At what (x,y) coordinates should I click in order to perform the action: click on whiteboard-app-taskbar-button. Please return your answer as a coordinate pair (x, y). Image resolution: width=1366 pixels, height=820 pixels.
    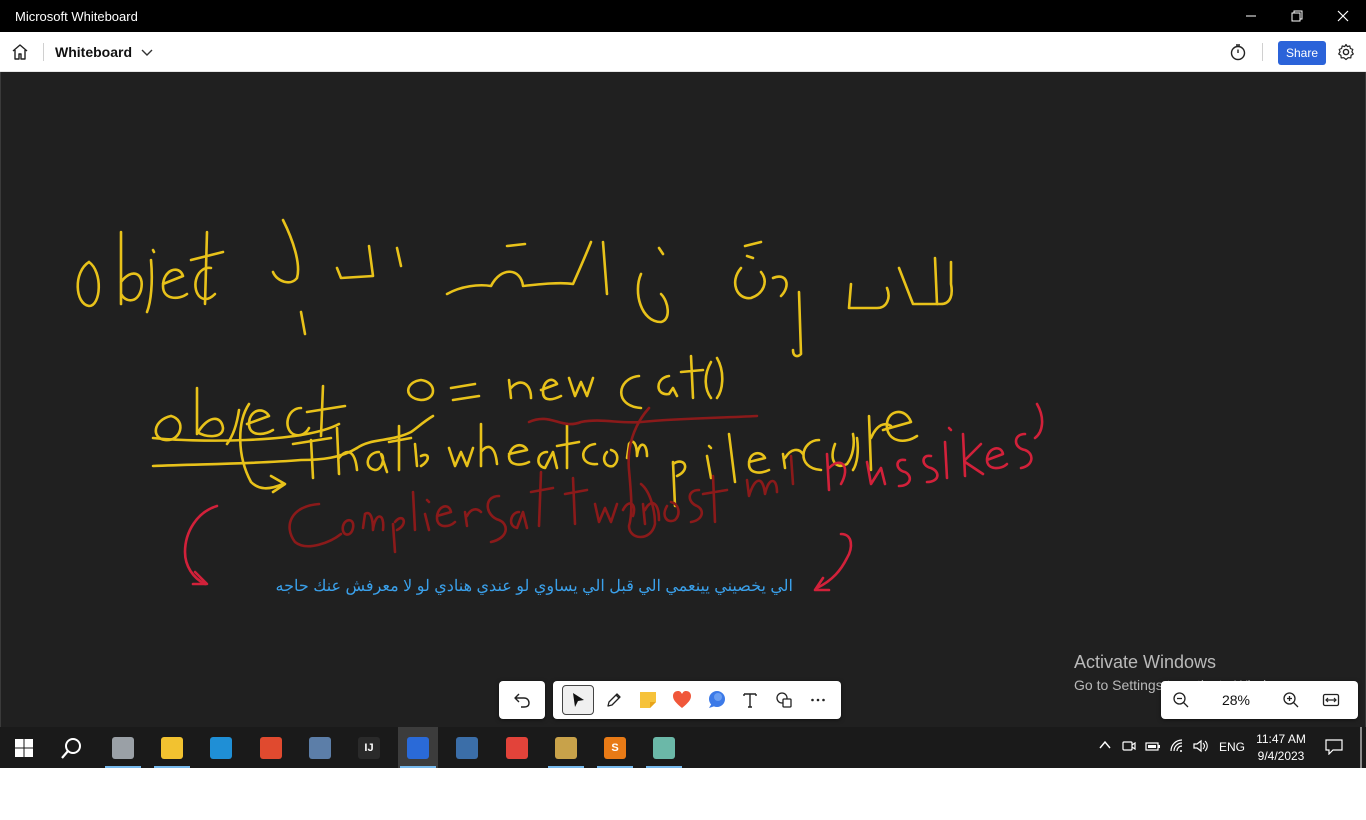
    Looking at the image, I should click on (418, 747).